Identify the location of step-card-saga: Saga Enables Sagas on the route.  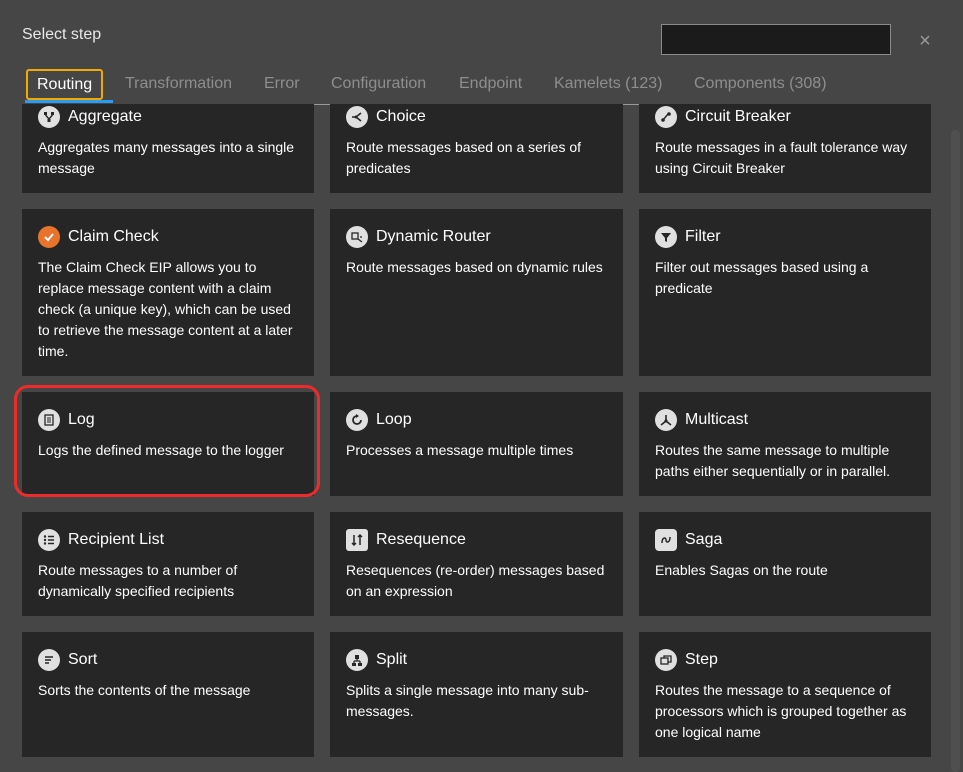
(785, 564).